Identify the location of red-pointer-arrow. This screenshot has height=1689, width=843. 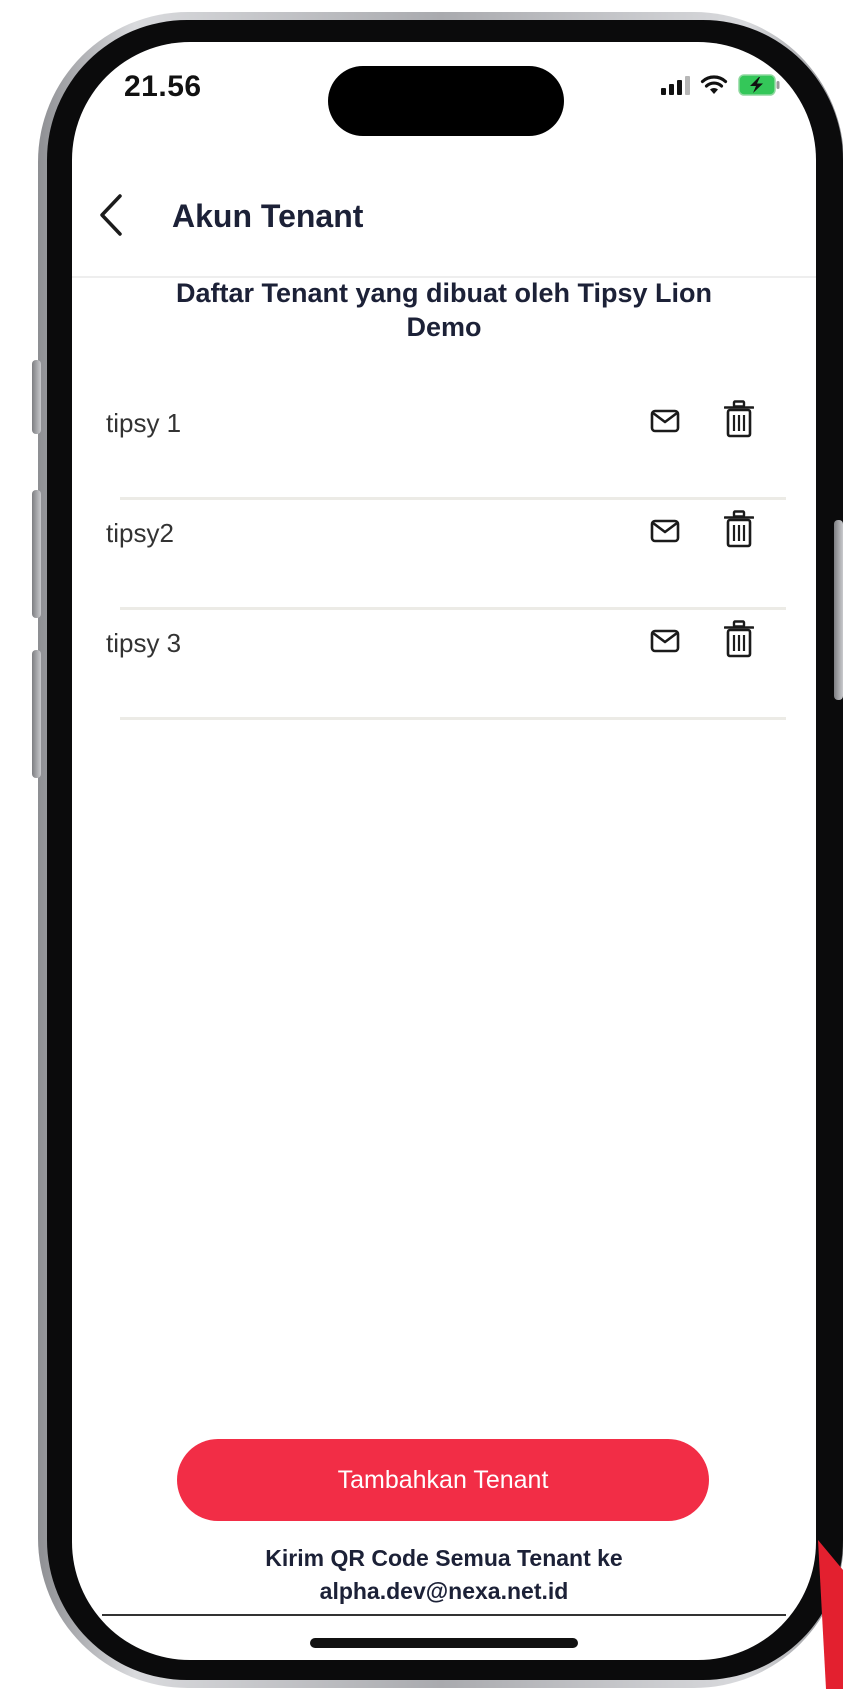
(830, 1614).